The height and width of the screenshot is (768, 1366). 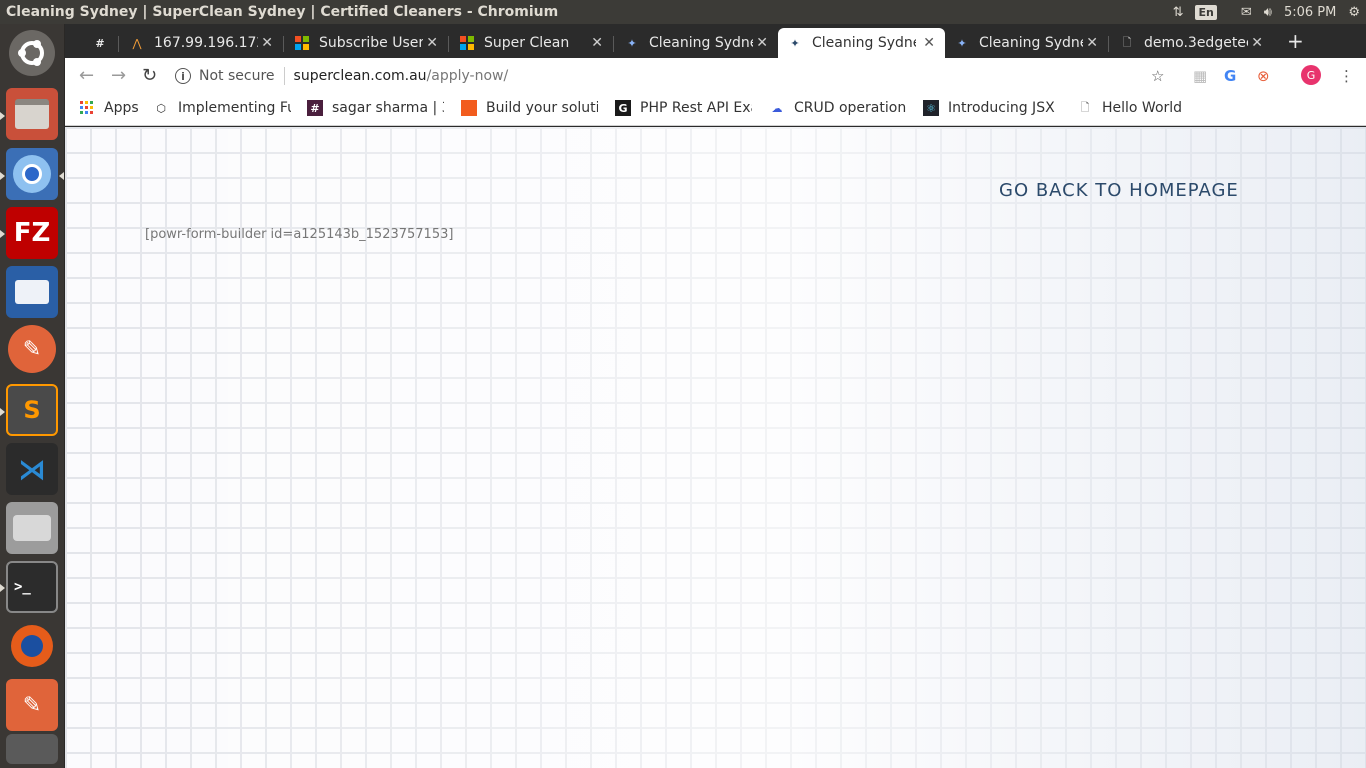 What do you see at coordinates (1157, 76) in the screenshot?
I see `bookmark-star-icon: ☆` at bounding box center [1157, 76].